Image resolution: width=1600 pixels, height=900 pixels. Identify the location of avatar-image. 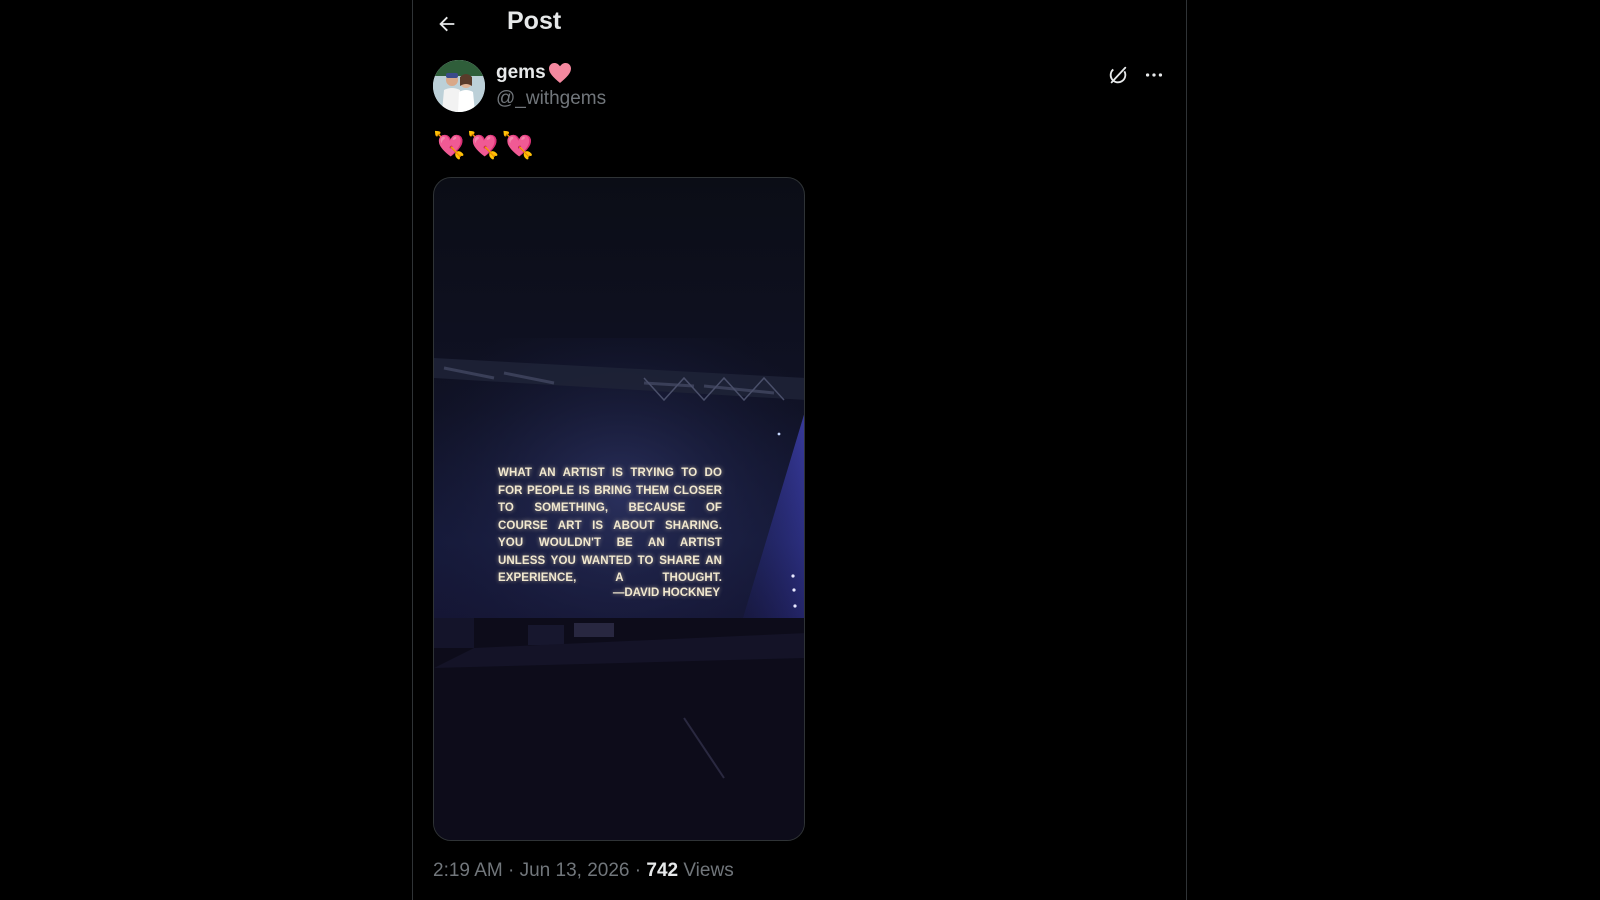
(459, 86).